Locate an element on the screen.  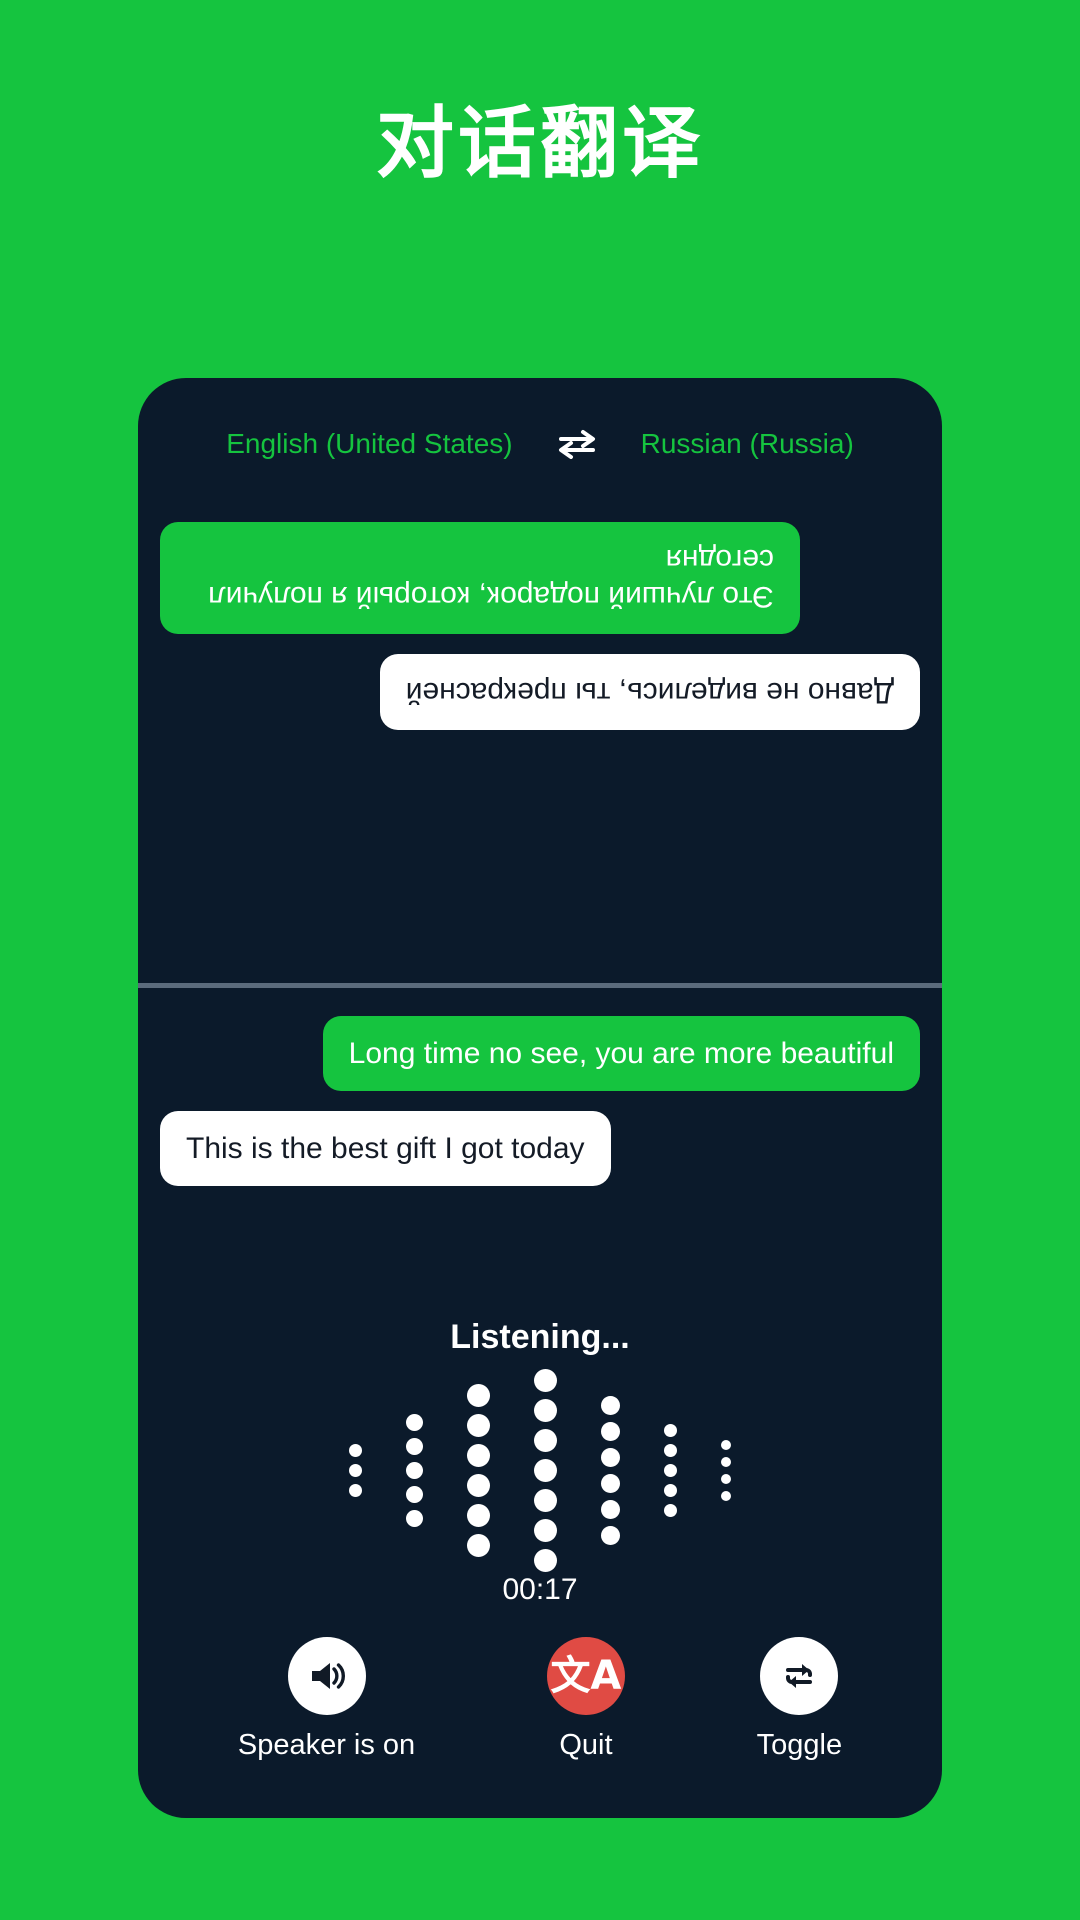
speaker-on-icon is located at coordinates (326, 1676).